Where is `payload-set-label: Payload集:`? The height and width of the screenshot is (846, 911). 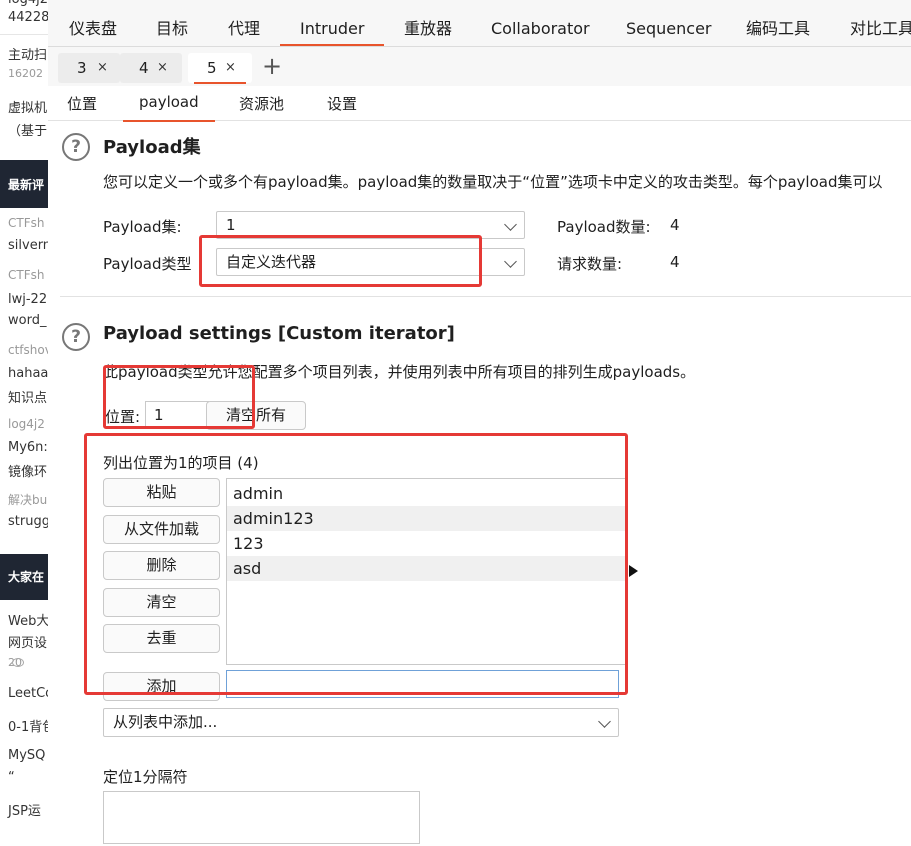
payload-set-label: Payload集: is located at coordinates (142, 227).